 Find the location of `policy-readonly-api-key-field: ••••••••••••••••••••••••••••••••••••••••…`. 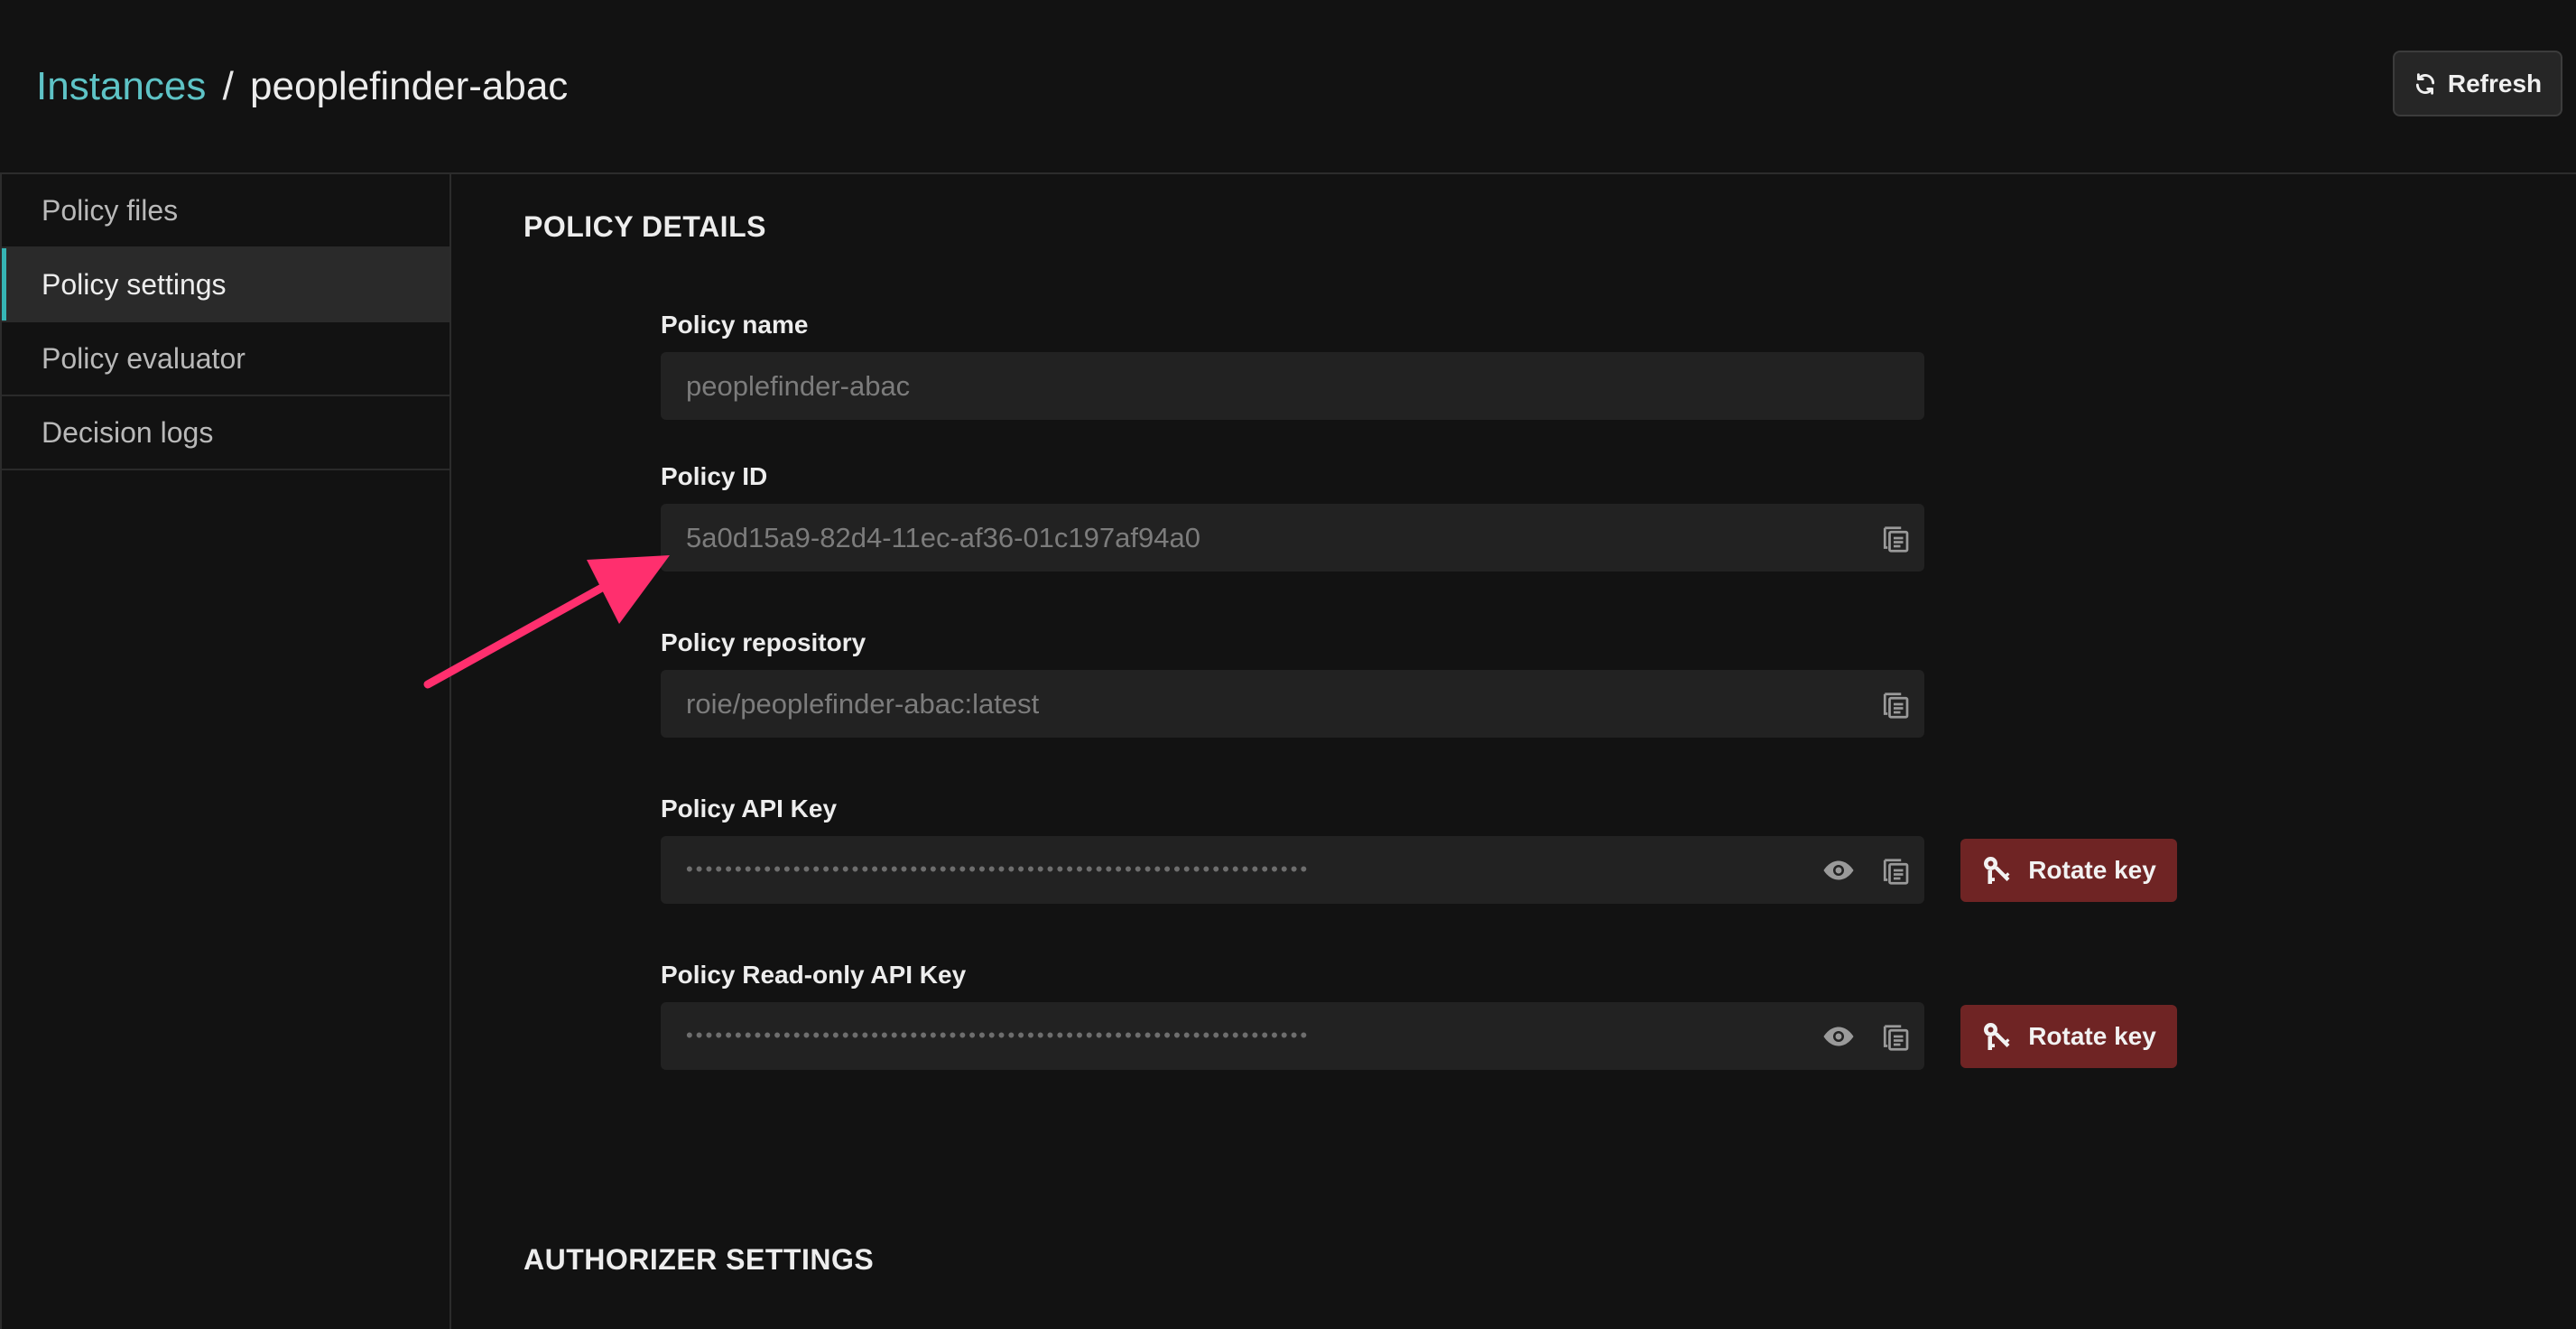

policy-readonly-api-key-field: ••••••••••••••••••••••••••••••••••••••••… is located at coordinates (1292, 1036).